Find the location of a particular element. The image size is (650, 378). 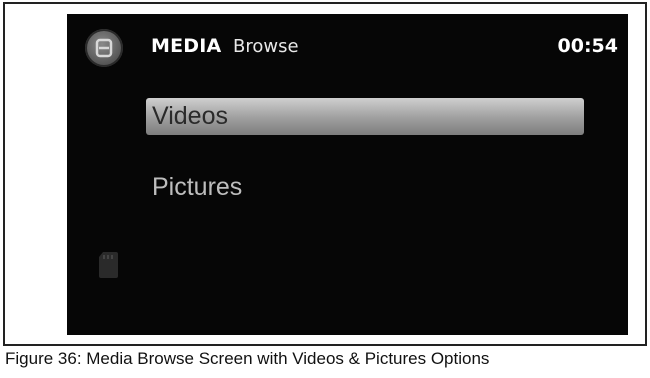

header-subtitle: Browse is located at coordinates (266, 46).